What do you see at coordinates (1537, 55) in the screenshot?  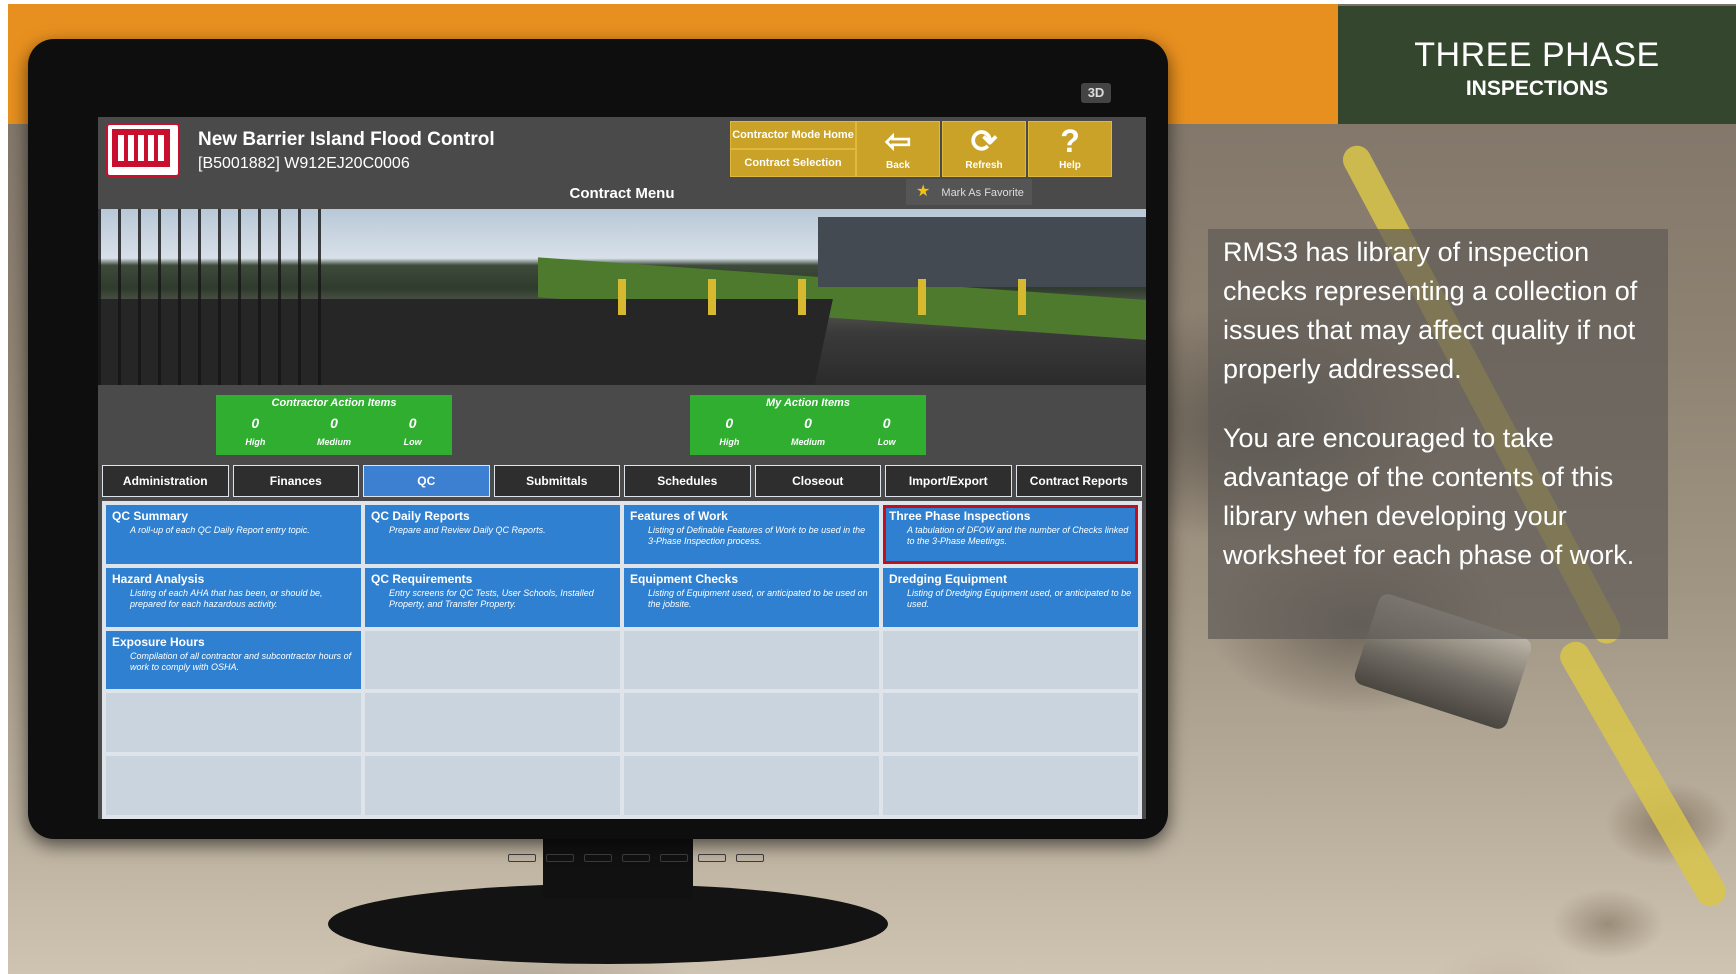 I see `slide-title-line1: THREE PHASE` at bounding box center [1537, 55].